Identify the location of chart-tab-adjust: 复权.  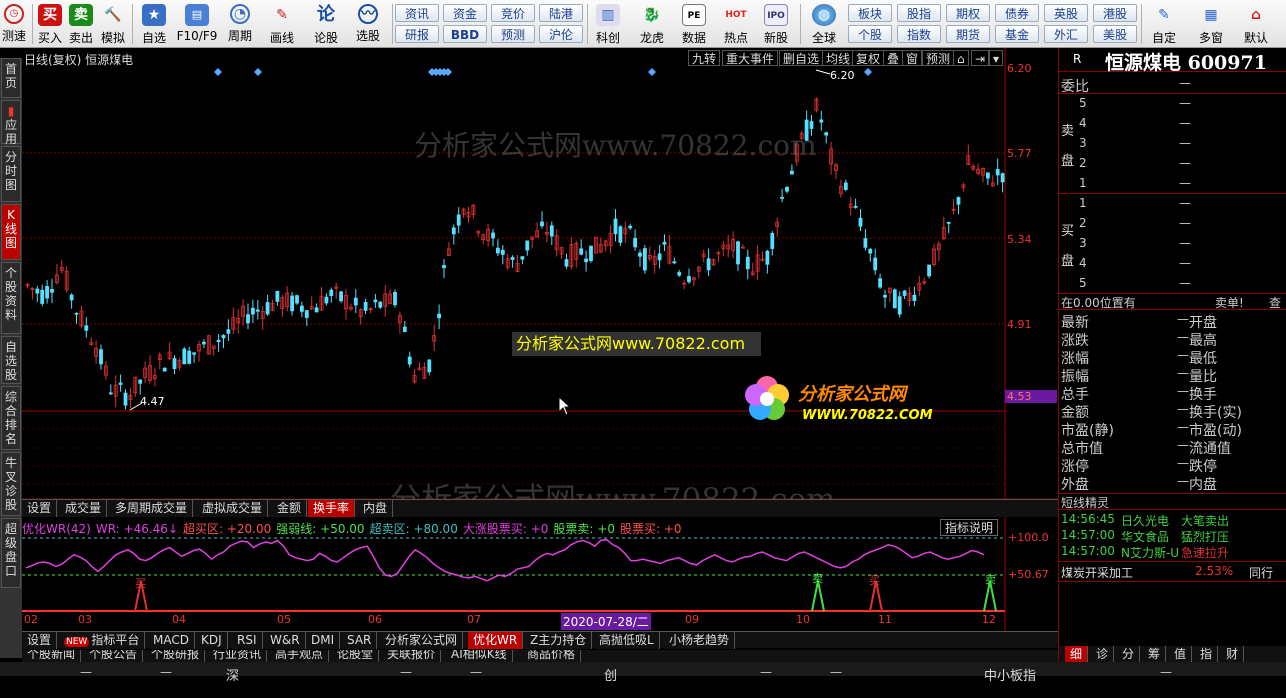
(868, 58).